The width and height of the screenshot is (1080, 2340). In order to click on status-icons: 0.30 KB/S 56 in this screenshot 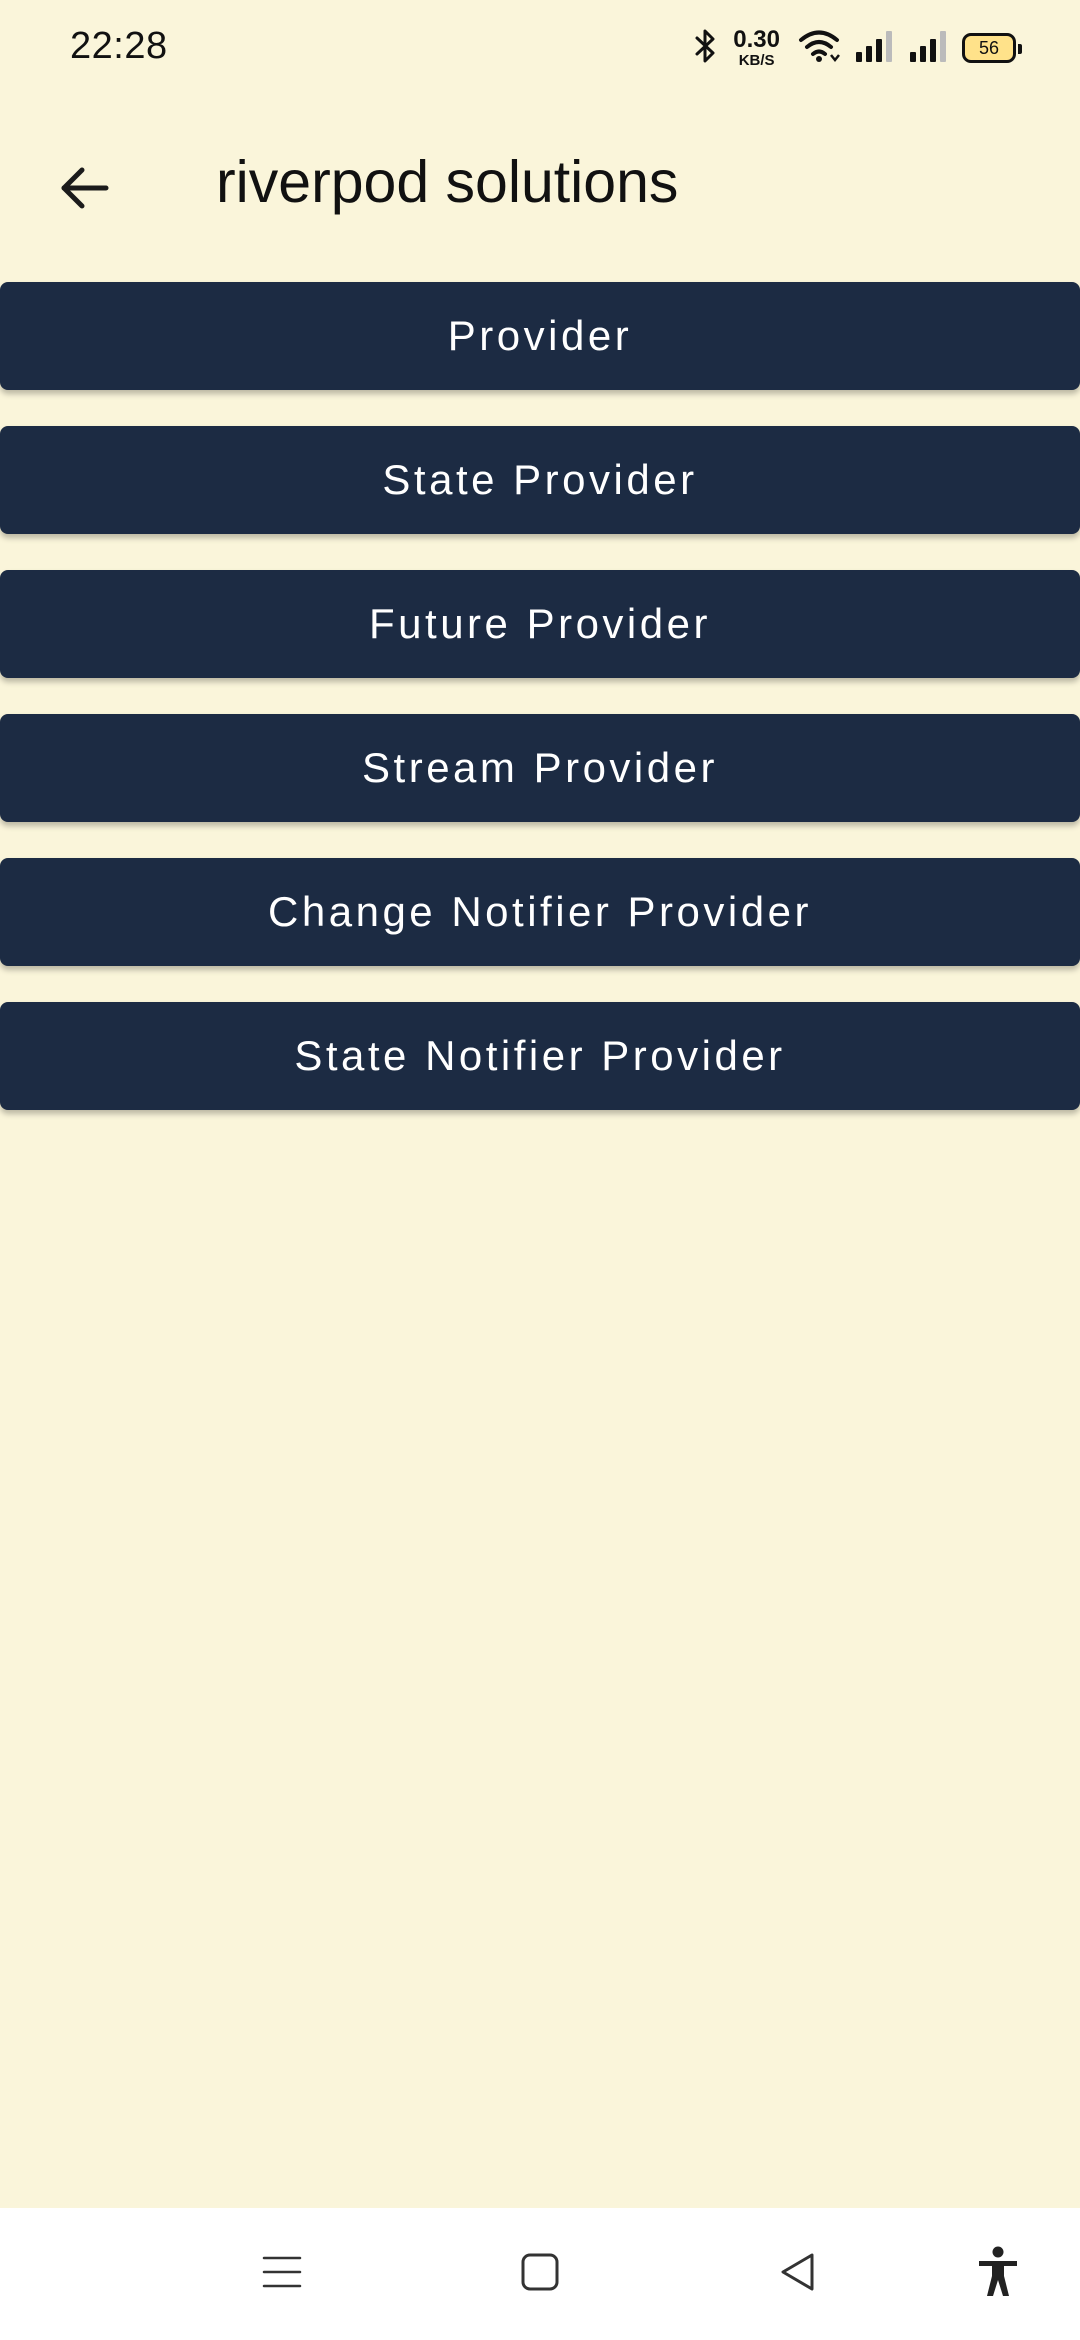, I will do `click(857, 48)`.